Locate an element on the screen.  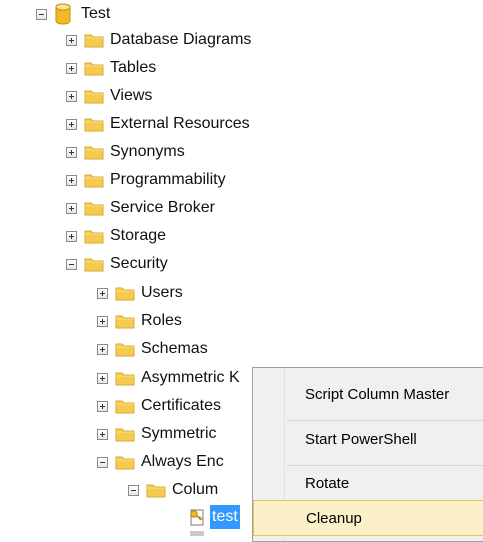
tree-node-schemas: Schemas is located at coordinates (152, 349).